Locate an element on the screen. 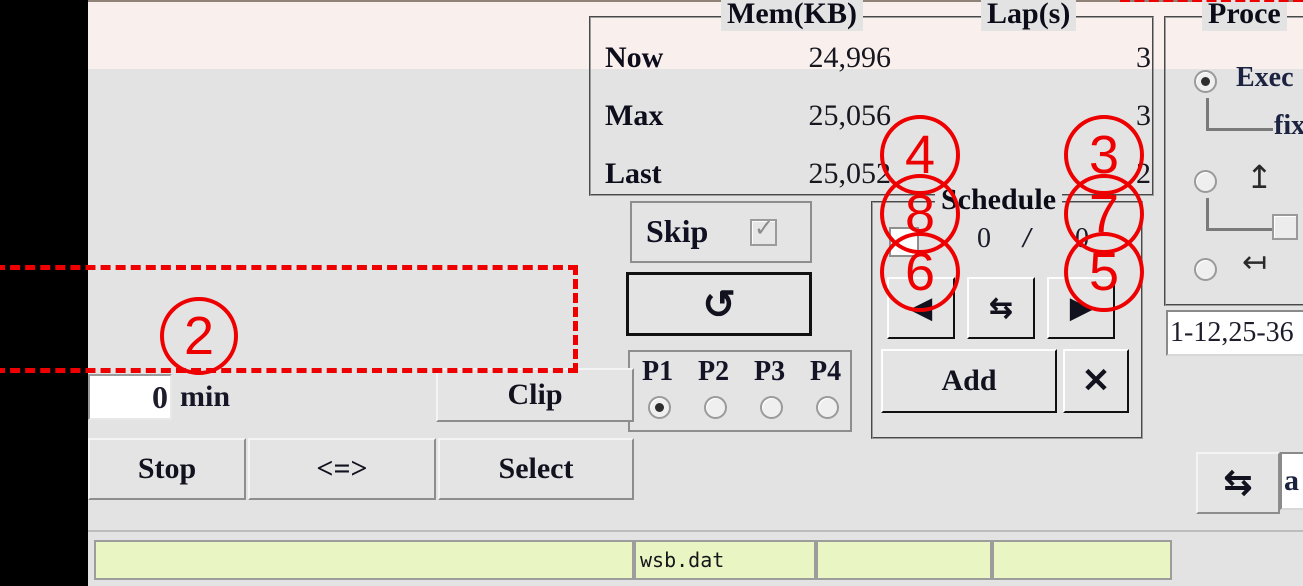  io-text-input: a is located at coordinates (1291, 481).